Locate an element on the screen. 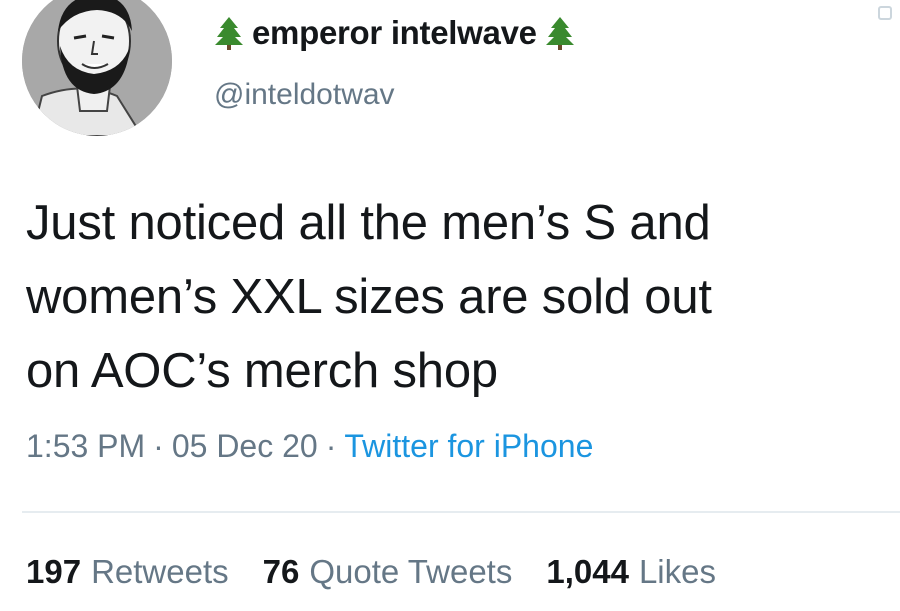  avatar is located at coordinates (97, 68).